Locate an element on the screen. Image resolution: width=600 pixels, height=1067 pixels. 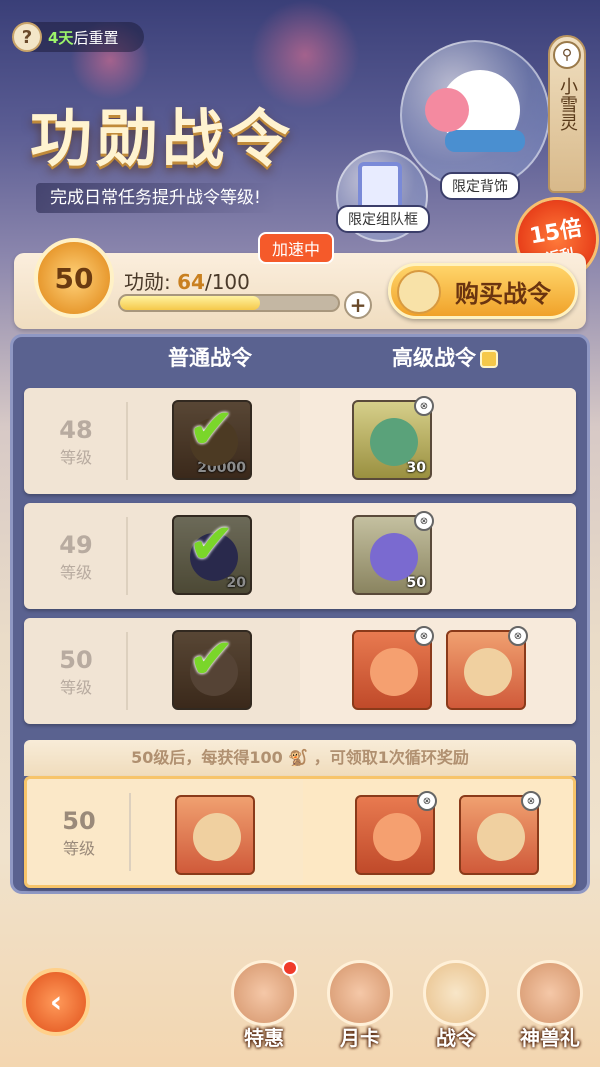
merit-progress-fill is located at coordinates (190, 303).